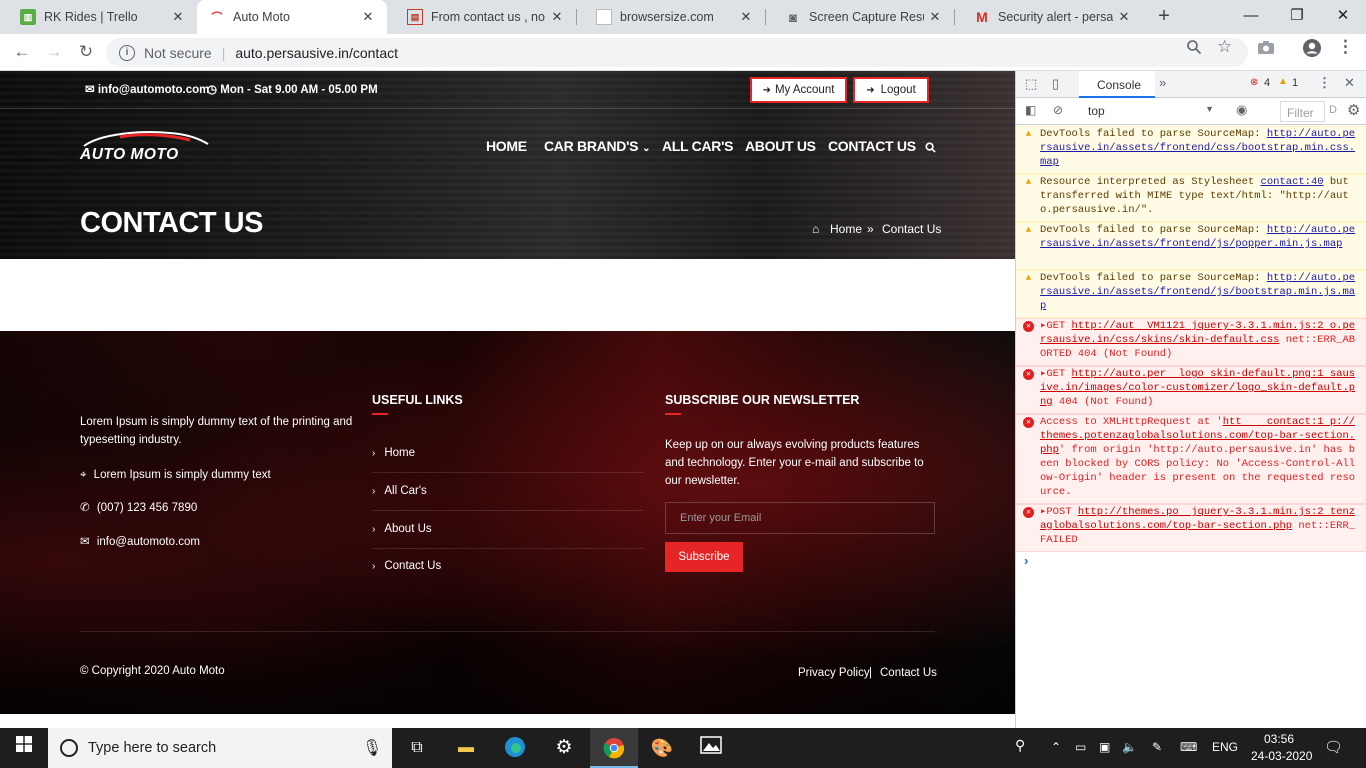  What do you see at coordinates (1028, 134) in the screenshot?
I see `warning-icon: ▲` at bounding box center [1028, 134].